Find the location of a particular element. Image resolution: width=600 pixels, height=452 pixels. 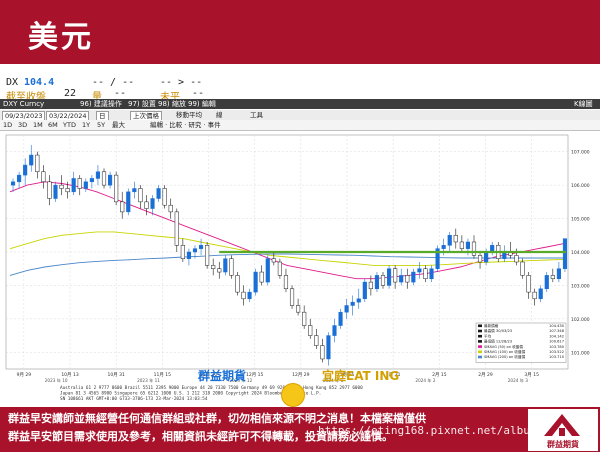

range-1d: 1D is located at coordinates (7, 125).